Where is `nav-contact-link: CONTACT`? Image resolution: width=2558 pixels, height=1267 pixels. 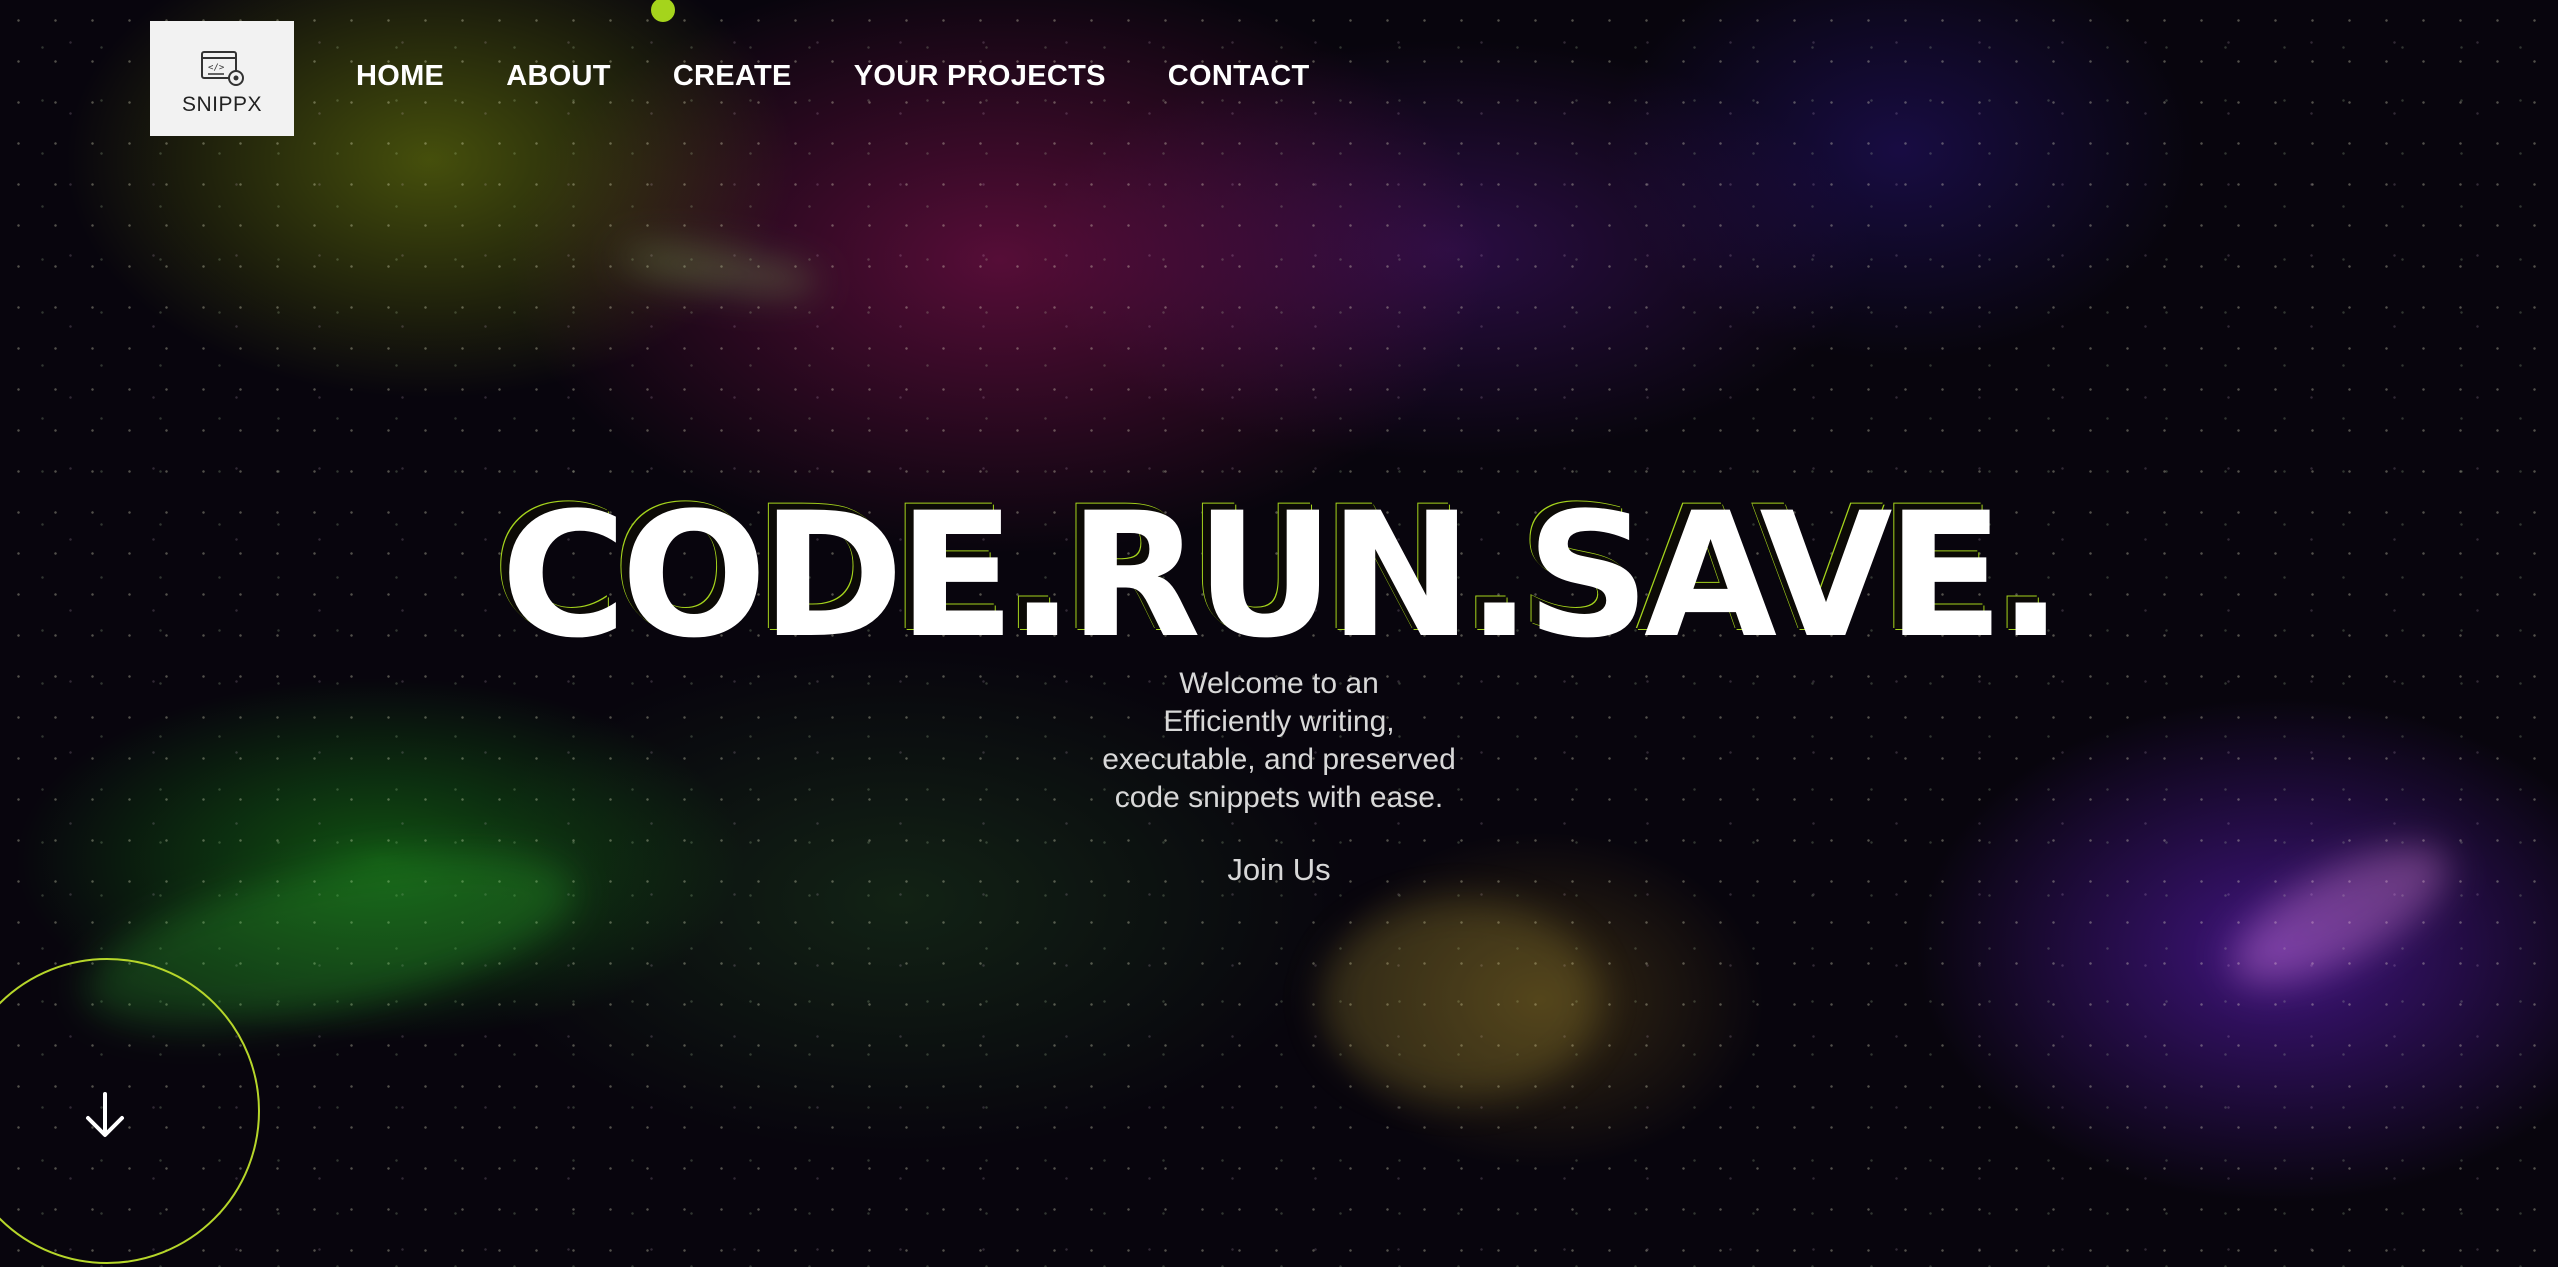 nav-contact-link: CONTACT is located at coordinates (1239, 76).